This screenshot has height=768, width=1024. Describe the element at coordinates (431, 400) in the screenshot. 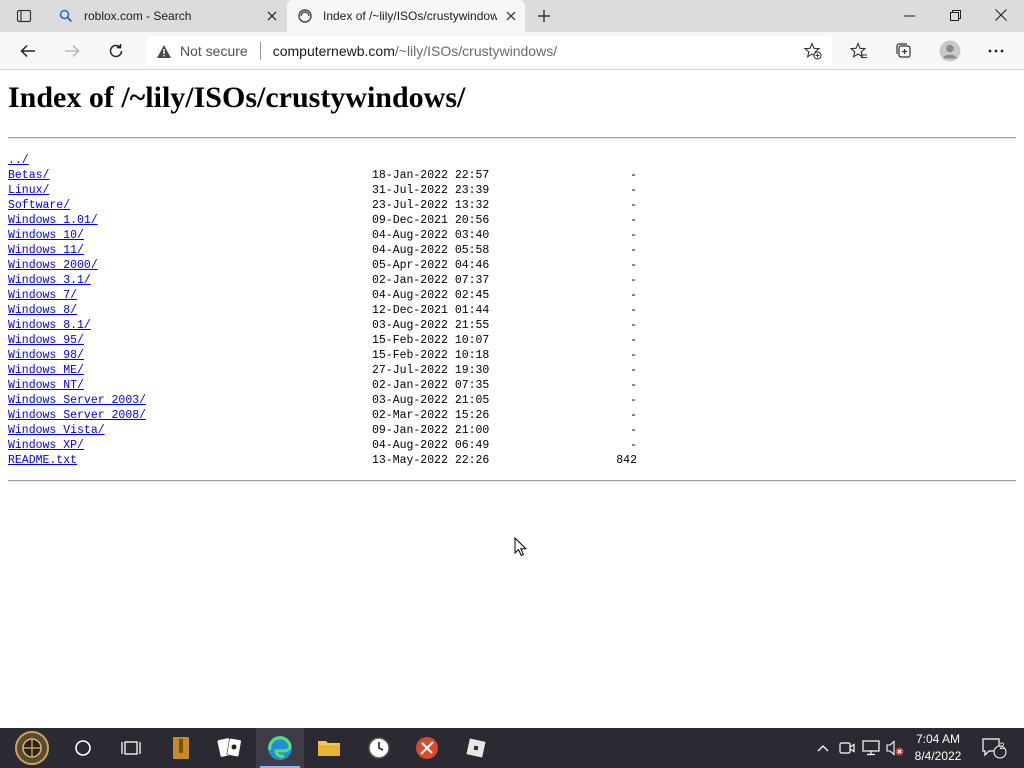

I see `entry-date: 03-Aug-2022 21:05` at that location.